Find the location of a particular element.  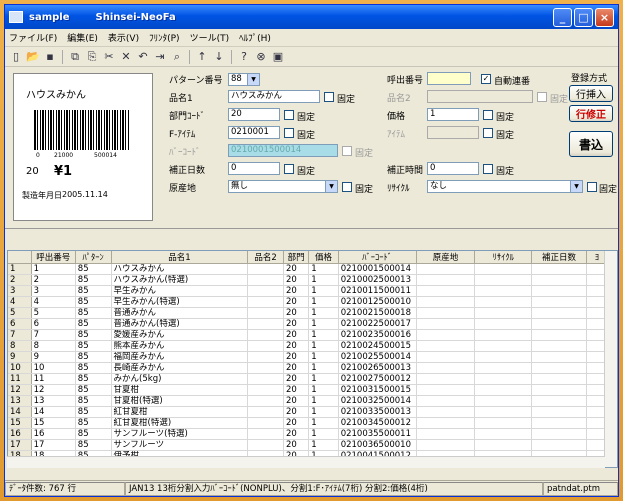

table-cell: 13 is located at coordinates (53, 401).